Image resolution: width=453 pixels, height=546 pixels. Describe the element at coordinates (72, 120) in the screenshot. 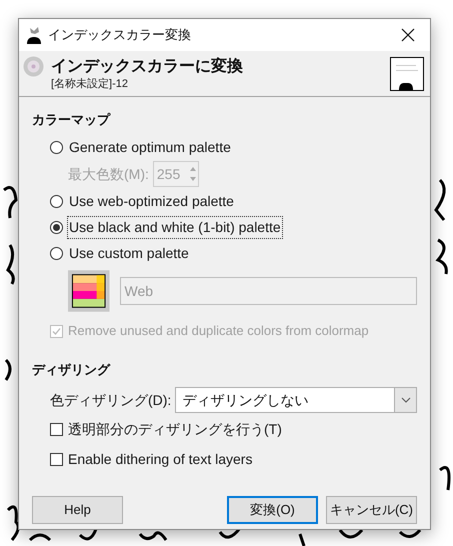

I see `section-heading: カラーマップ` at that location.